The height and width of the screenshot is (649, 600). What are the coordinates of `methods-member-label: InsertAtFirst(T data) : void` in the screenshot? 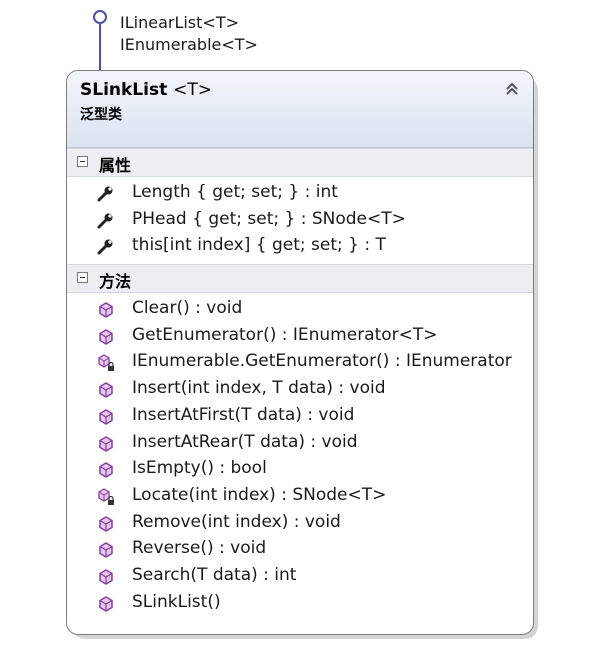 It's located at (243, 414).